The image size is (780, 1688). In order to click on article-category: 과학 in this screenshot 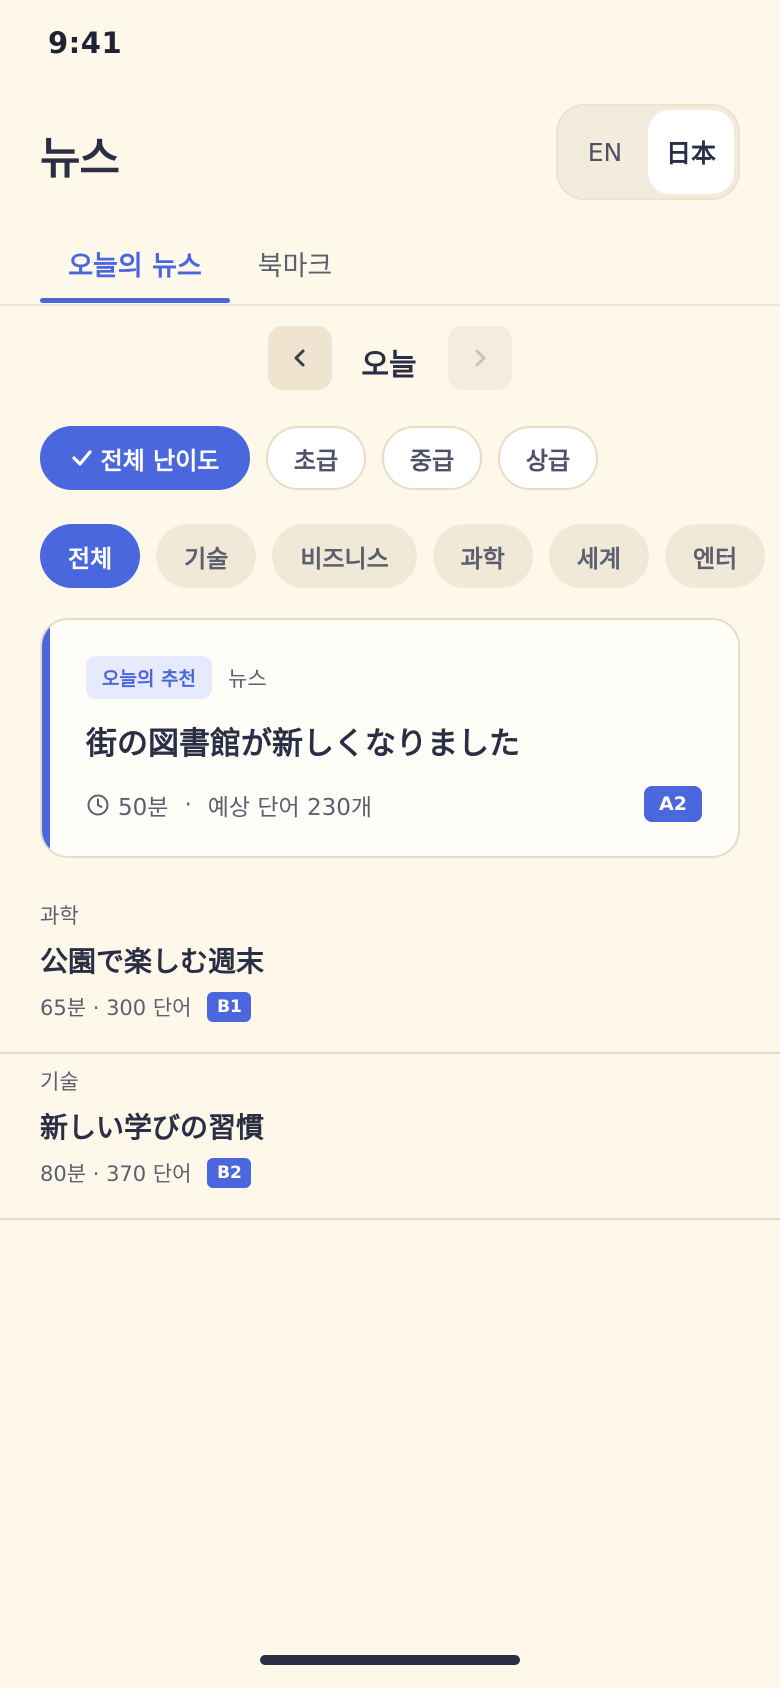, I will do `click(59, 916)`.